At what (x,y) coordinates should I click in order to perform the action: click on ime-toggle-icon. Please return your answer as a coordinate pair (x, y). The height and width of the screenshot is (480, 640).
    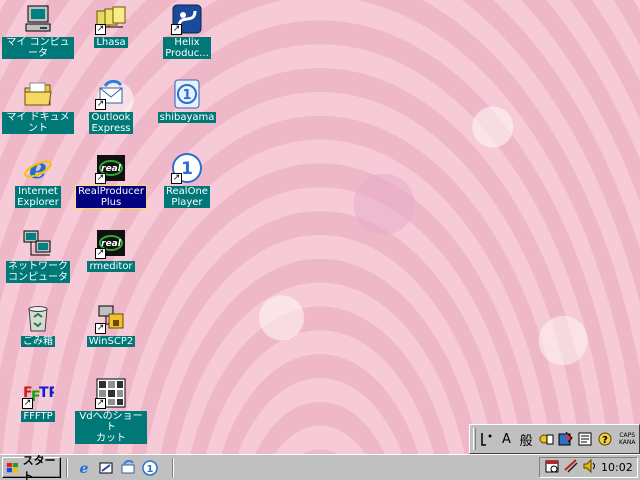
    Looking at the image, I should click on (487, 439).